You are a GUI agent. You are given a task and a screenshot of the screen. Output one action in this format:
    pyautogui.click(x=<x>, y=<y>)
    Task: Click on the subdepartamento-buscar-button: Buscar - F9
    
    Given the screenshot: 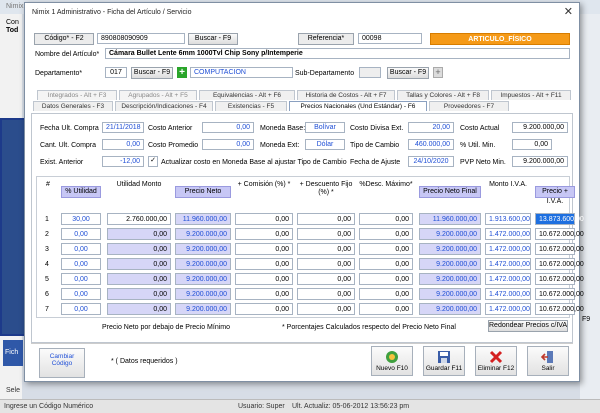 What is the action you would take?
    pyautogui.click(x=408, y=73)
    